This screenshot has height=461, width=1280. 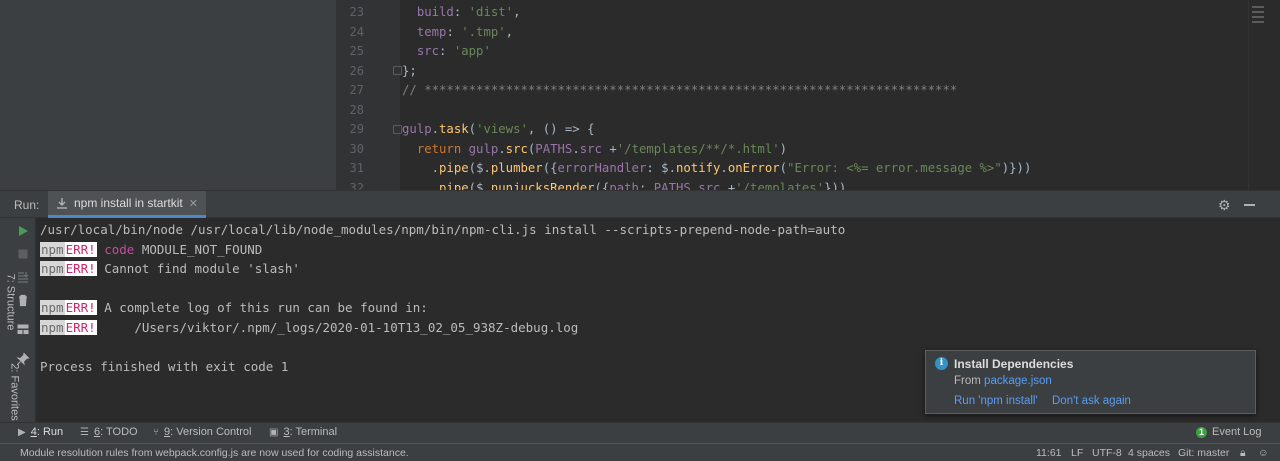 I want to click on line-number: 29, so click(x=356, y=129).